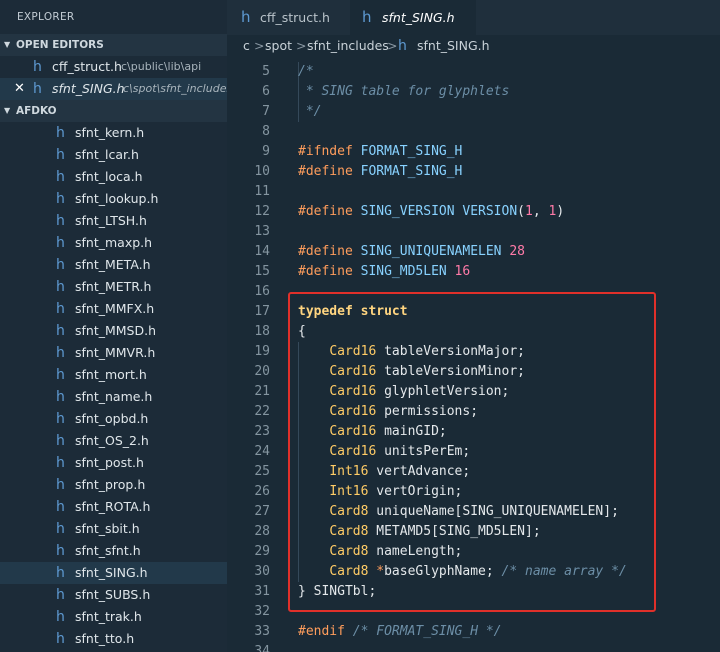 This screenshot has height=652, width=720. What do you see at coordinates (453, 46) in the screenshot?
I see `breadcrumb-file: sfnt_SING.h` at bounding box center [453, 46].